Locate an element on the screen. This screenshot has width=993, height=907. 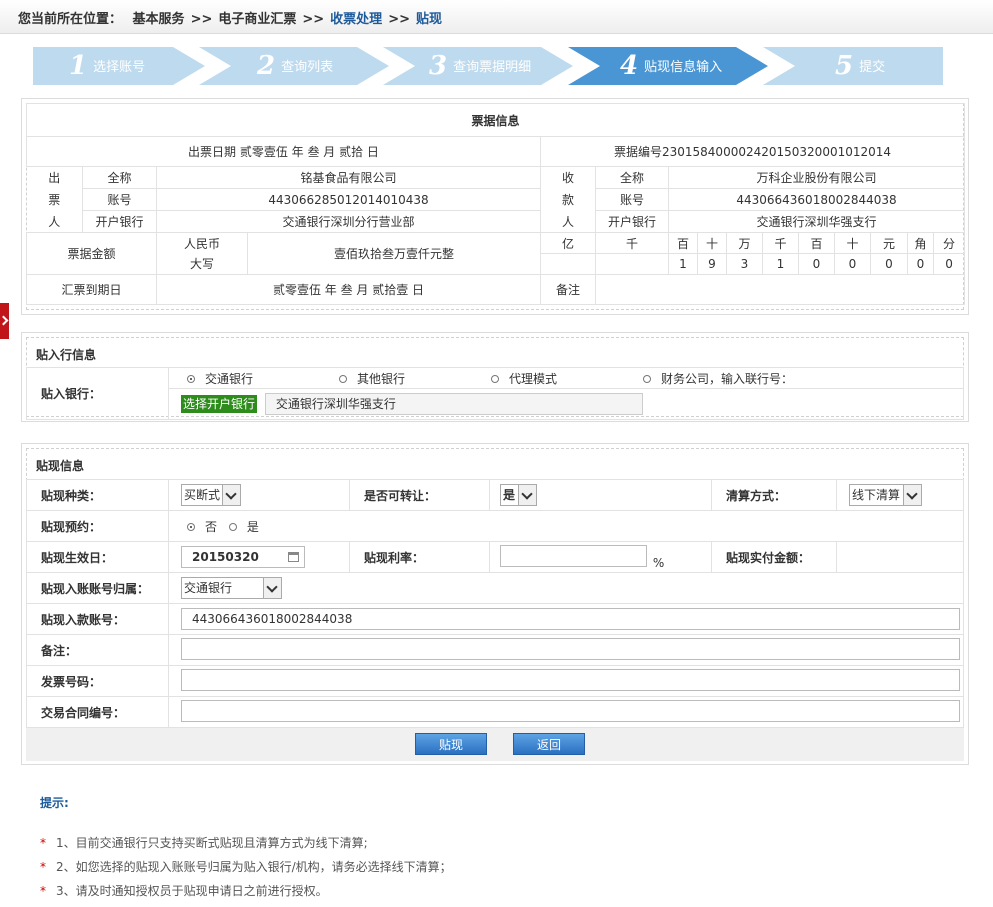
drawer-account: 443066285012014010438 is located at coordinates (348, 199).